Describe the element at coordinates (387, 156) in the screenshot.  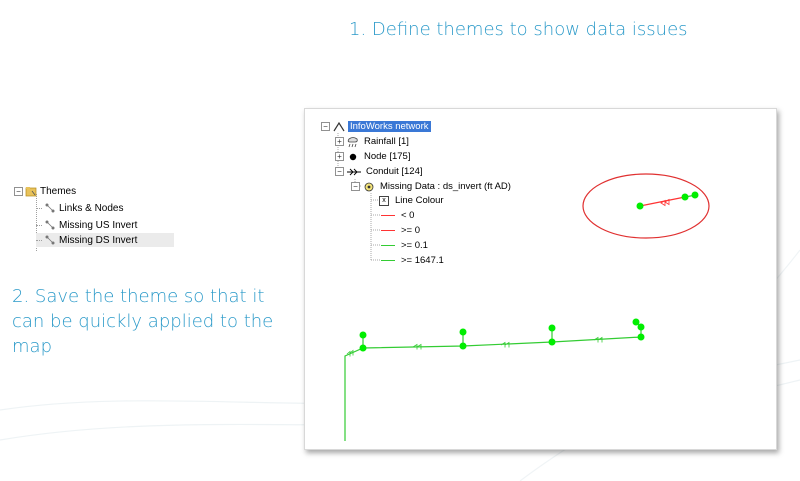
I see `node-label: Node [175]` at that location.